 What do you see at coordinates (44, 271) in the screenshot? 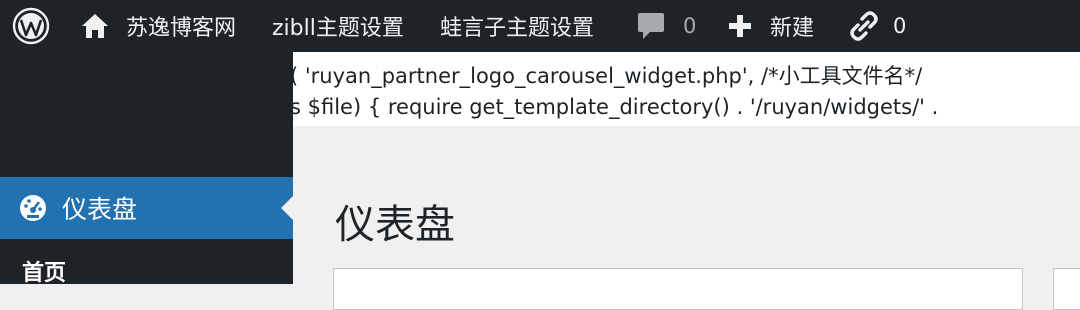
I see `submenu-item-home: 首页` at bounding box center [44, 271].